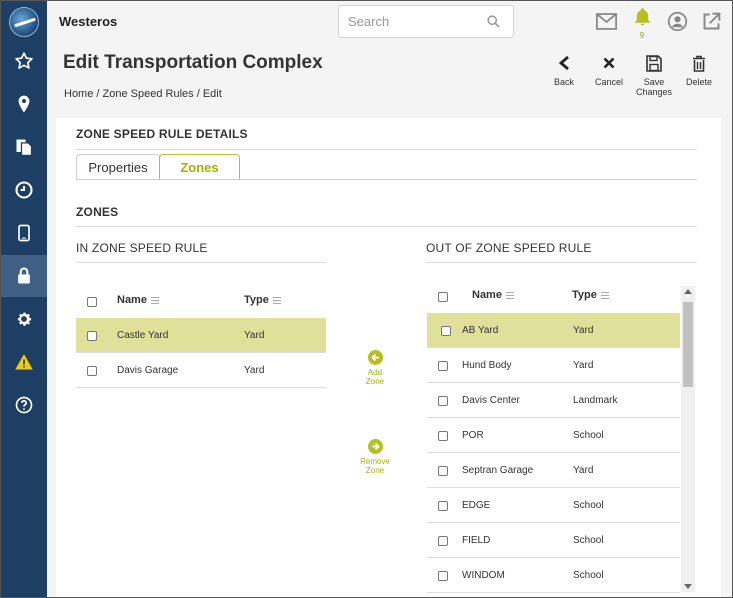 The image size is (733, 598). I want to click on app-logo, so click(24, 22).